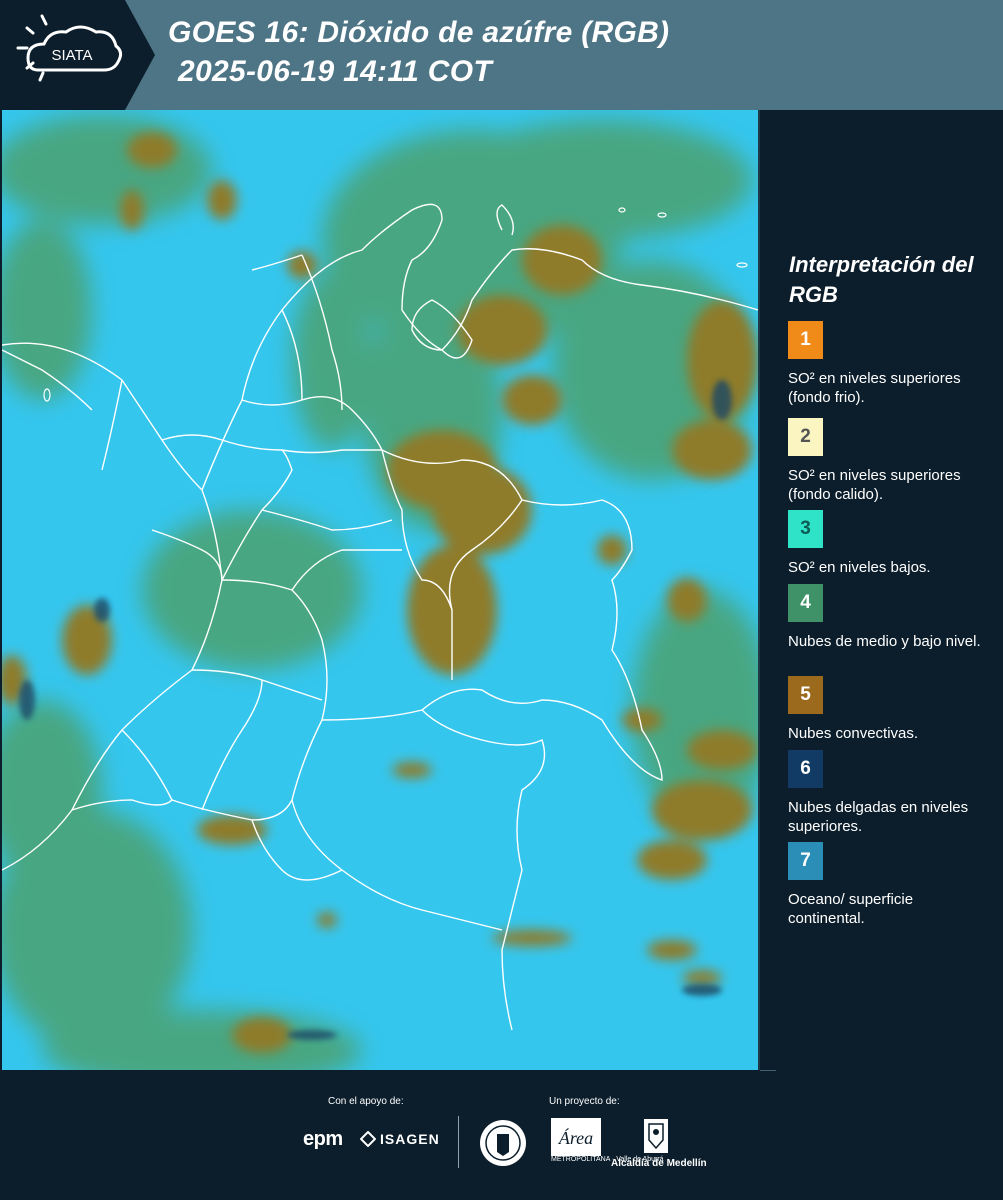 This screenshot has height=1200, width=1003. What do you see at coordinates (366, 1101) in the screenshot?
I see `support-label: Con el apoyo de:` at bounding box center [366, 1101].